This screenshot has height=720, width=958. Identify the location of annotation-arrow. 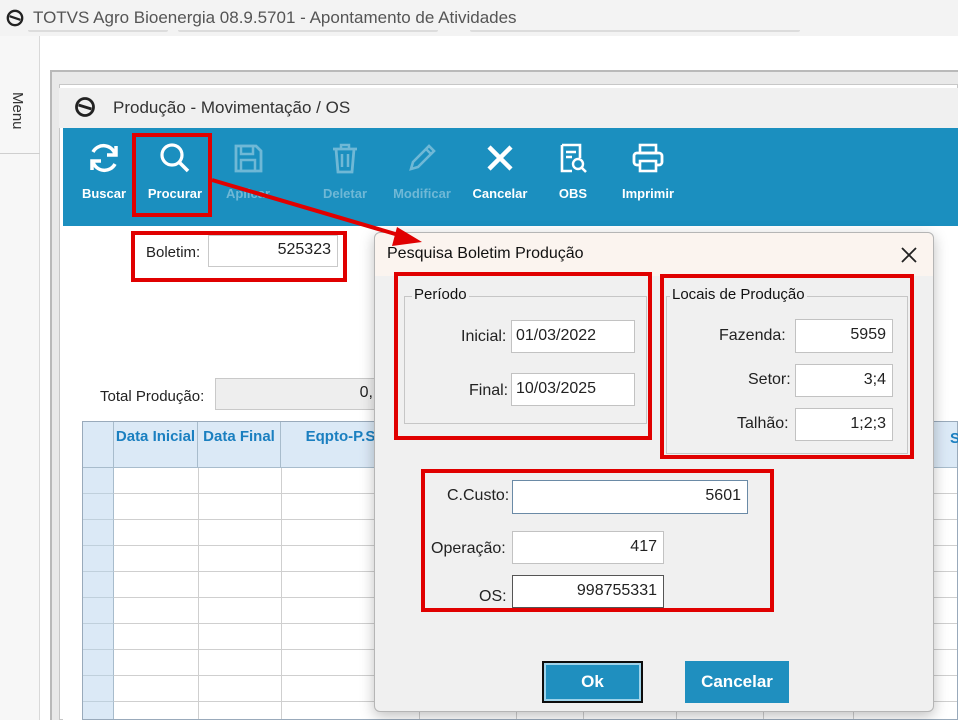
(316, 212).